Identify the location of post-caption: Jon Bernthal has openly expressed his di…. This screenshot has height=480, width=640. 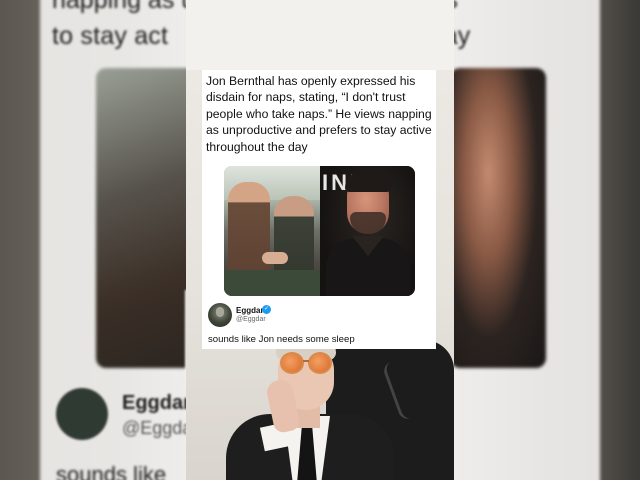
(319, 114).